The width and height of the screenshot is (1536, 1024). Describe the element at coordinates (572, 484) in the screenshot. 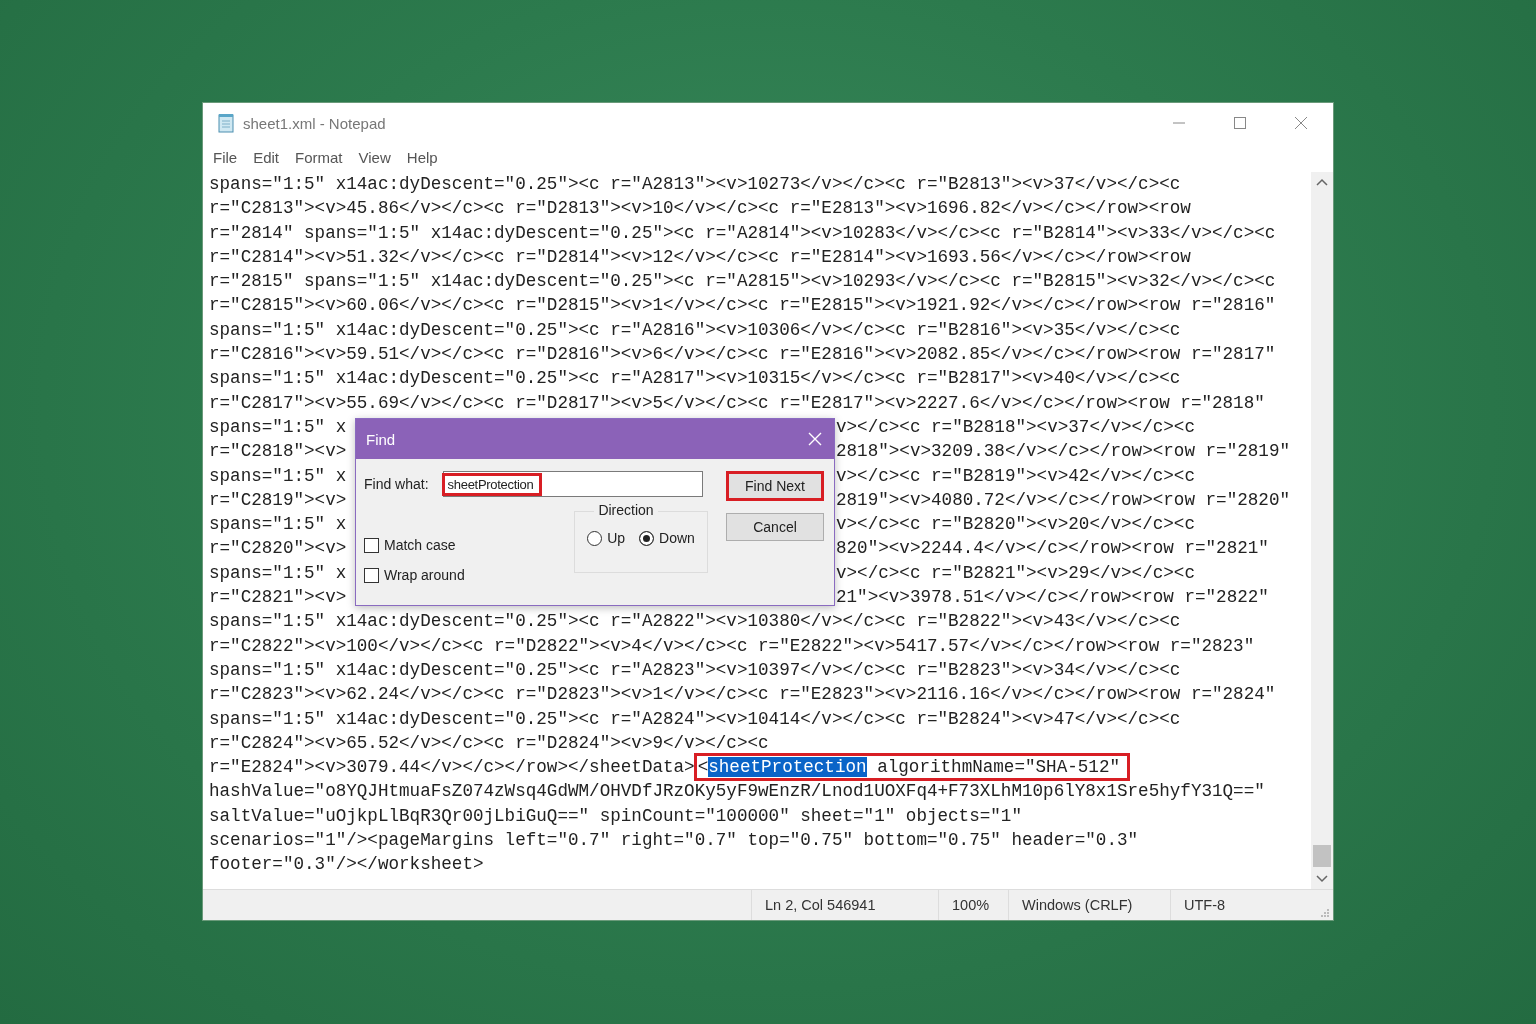

I see `search-field: sheetProtection` at that location.